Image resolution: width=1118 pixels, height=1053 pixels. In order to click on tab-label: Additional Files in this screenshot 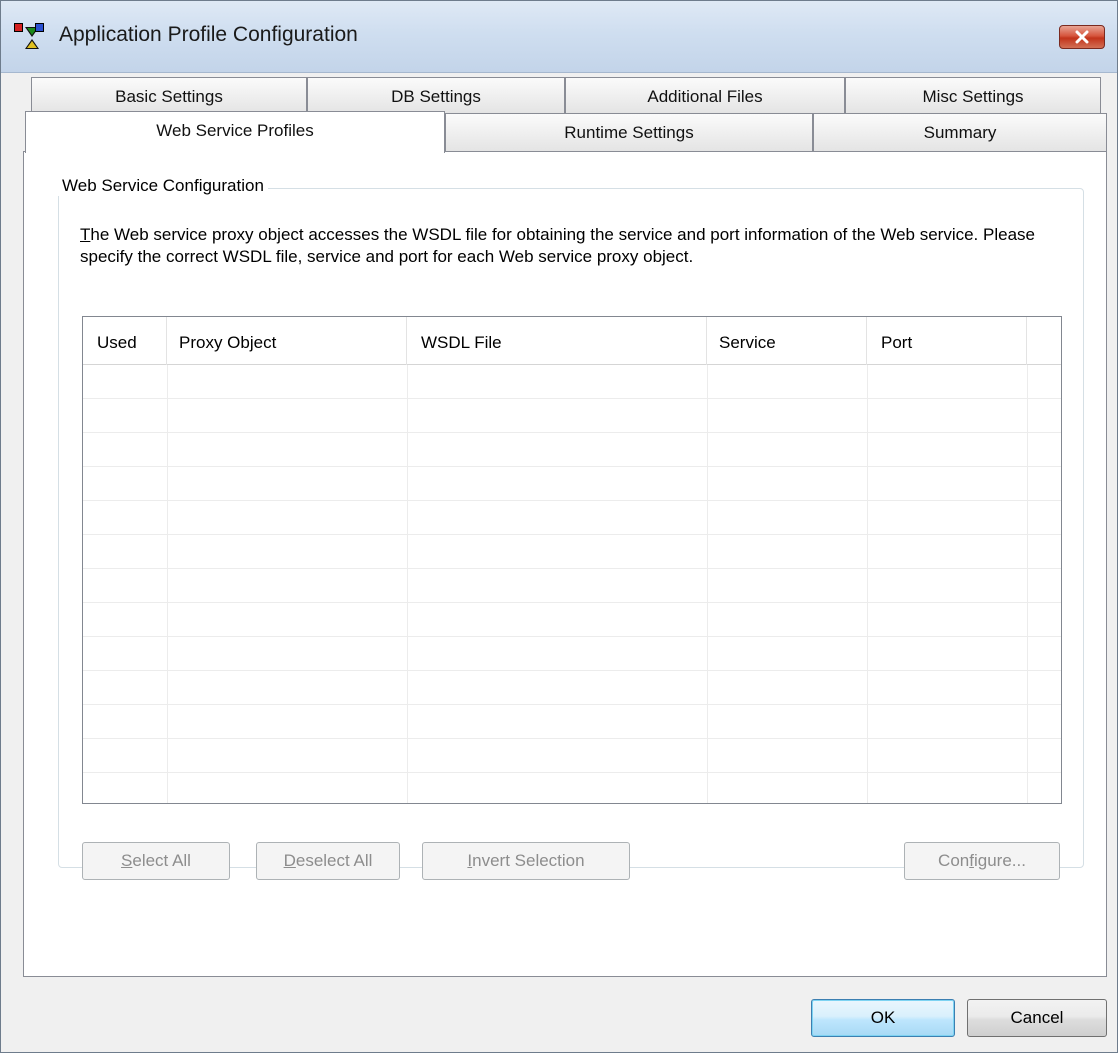, I will do `click(705, 96)`.